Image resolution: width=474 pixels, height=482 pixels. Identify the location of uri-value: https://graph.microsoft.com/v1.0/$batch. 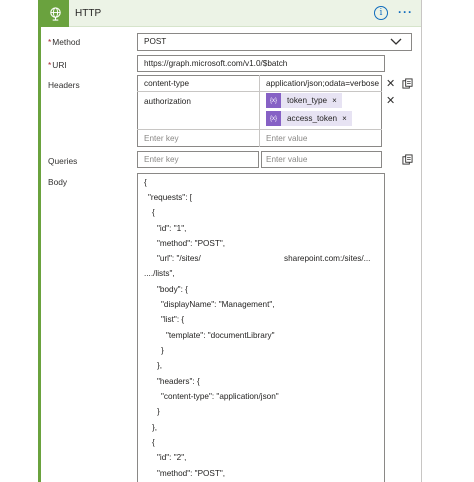
(216, 63).